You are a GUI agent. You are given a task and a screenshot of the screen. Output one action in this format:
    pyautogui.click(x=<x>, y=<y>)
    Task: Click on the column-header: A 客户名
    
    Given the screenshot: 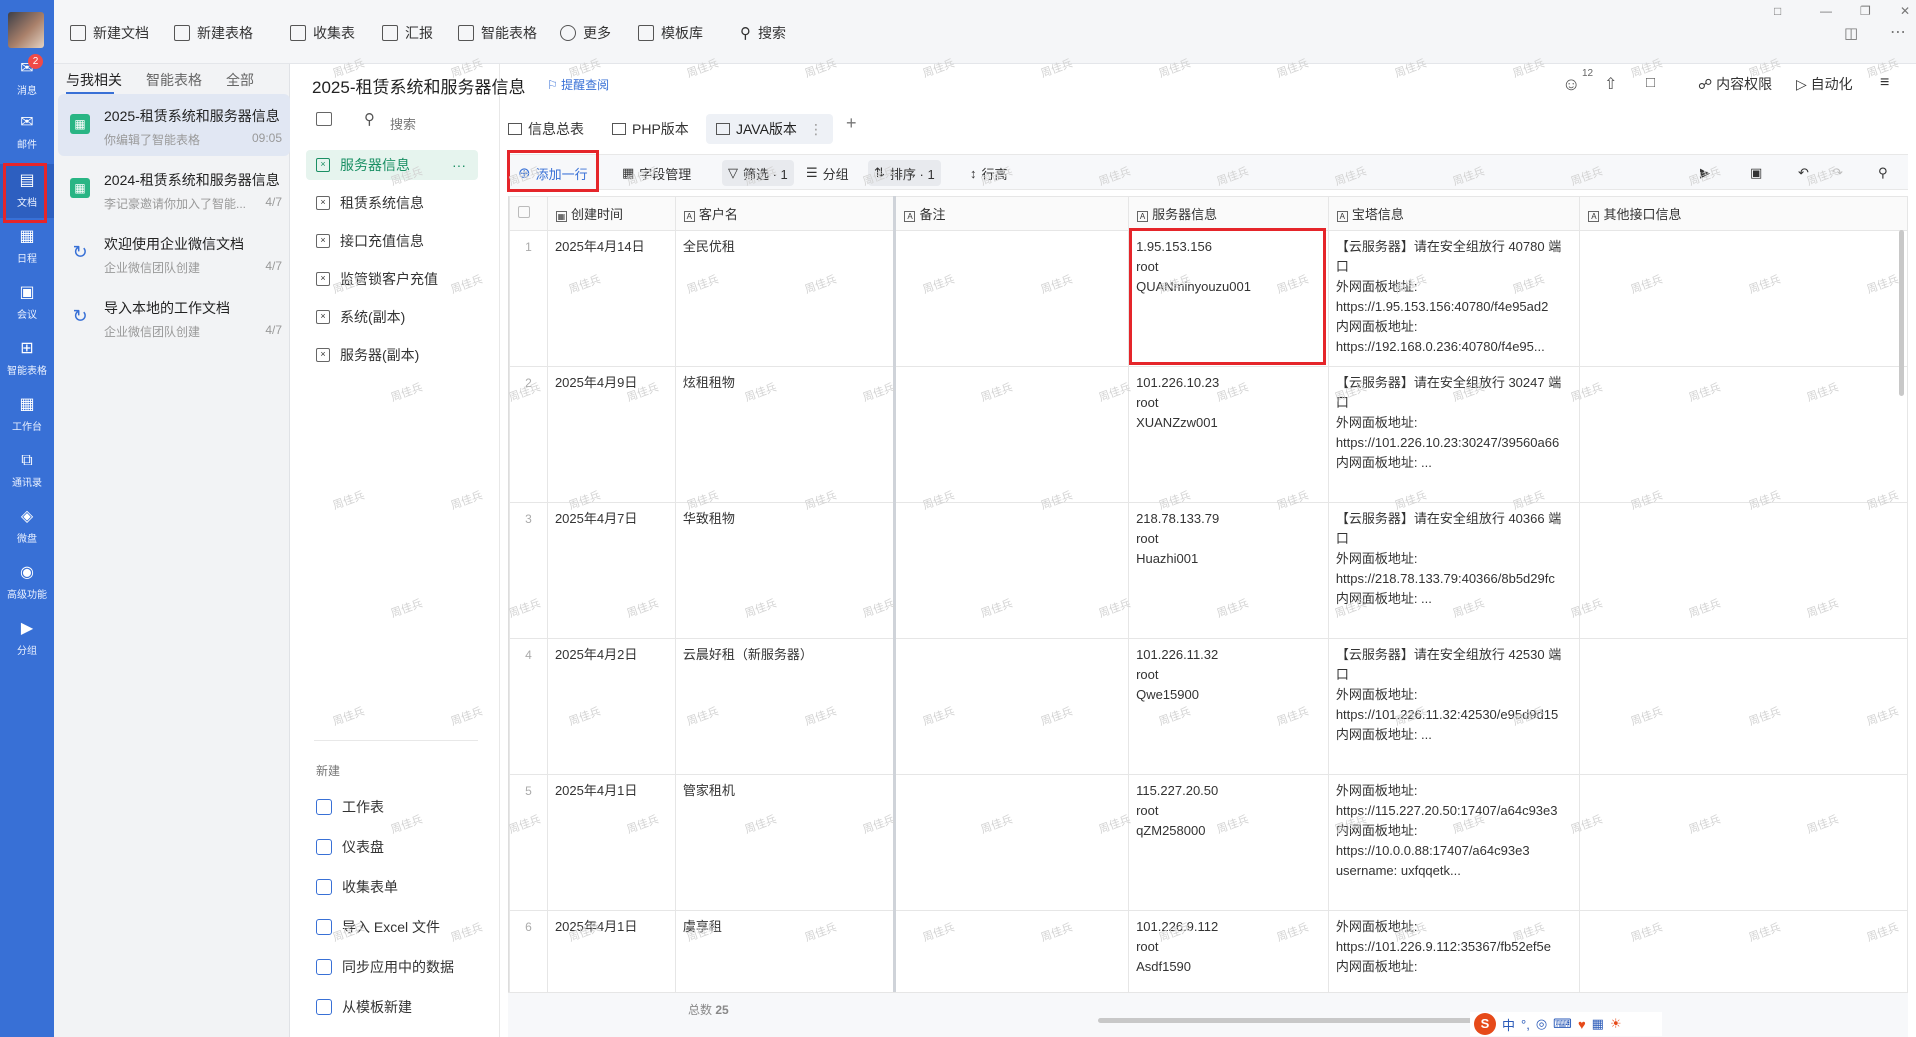 What is the action you would take?
    pyautogui.click(x=785, y=213)
    